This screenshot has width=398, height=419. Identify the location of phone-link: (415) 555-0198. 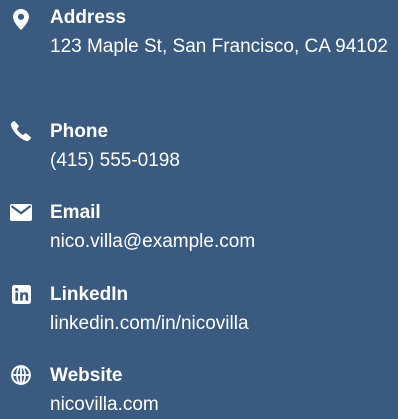
(220, 161).